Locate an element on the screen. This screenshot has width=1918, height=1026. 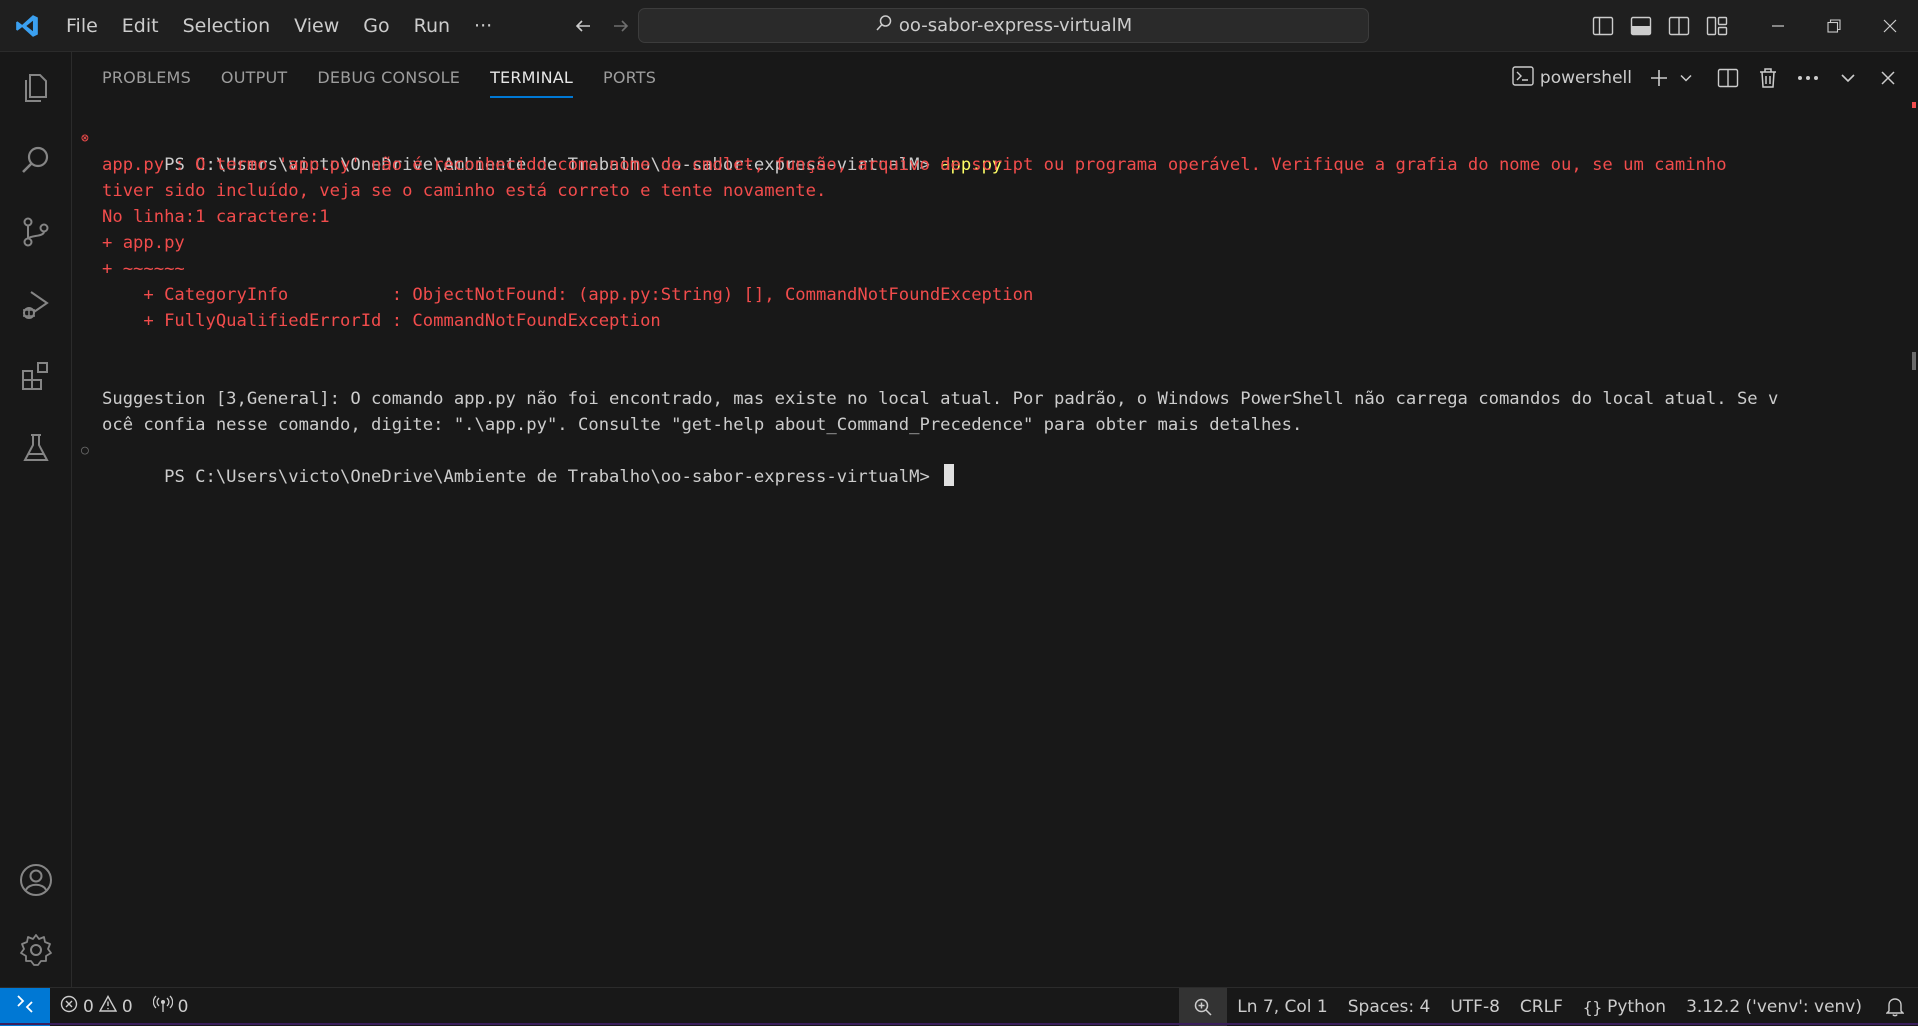
command-center-search: oo-sabor-express-virtualM is located at coordinates (1003, 25).